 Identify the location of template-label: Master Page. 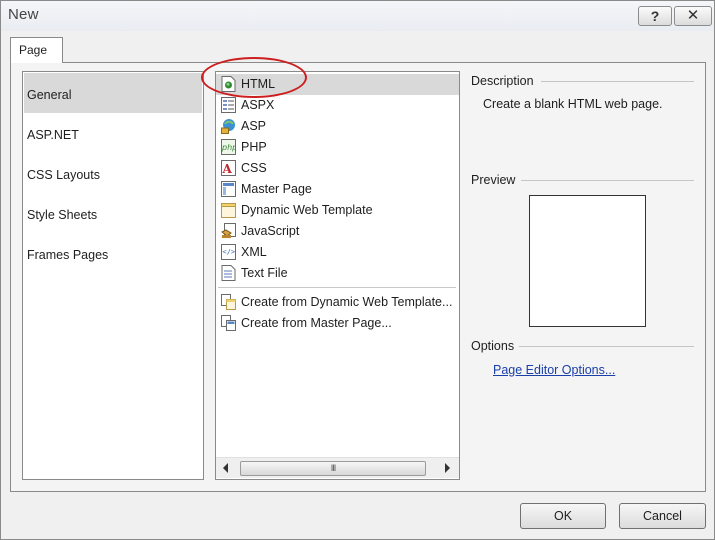
(276, 189).